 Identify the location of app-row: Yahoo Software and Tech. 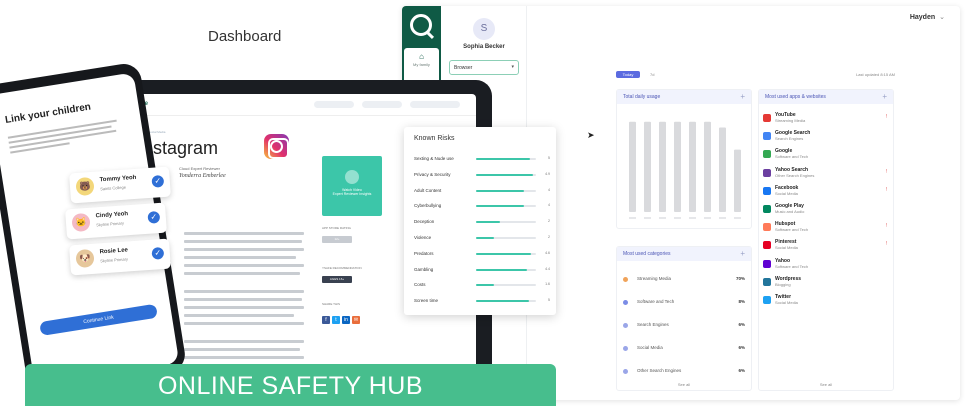
(827, 267).